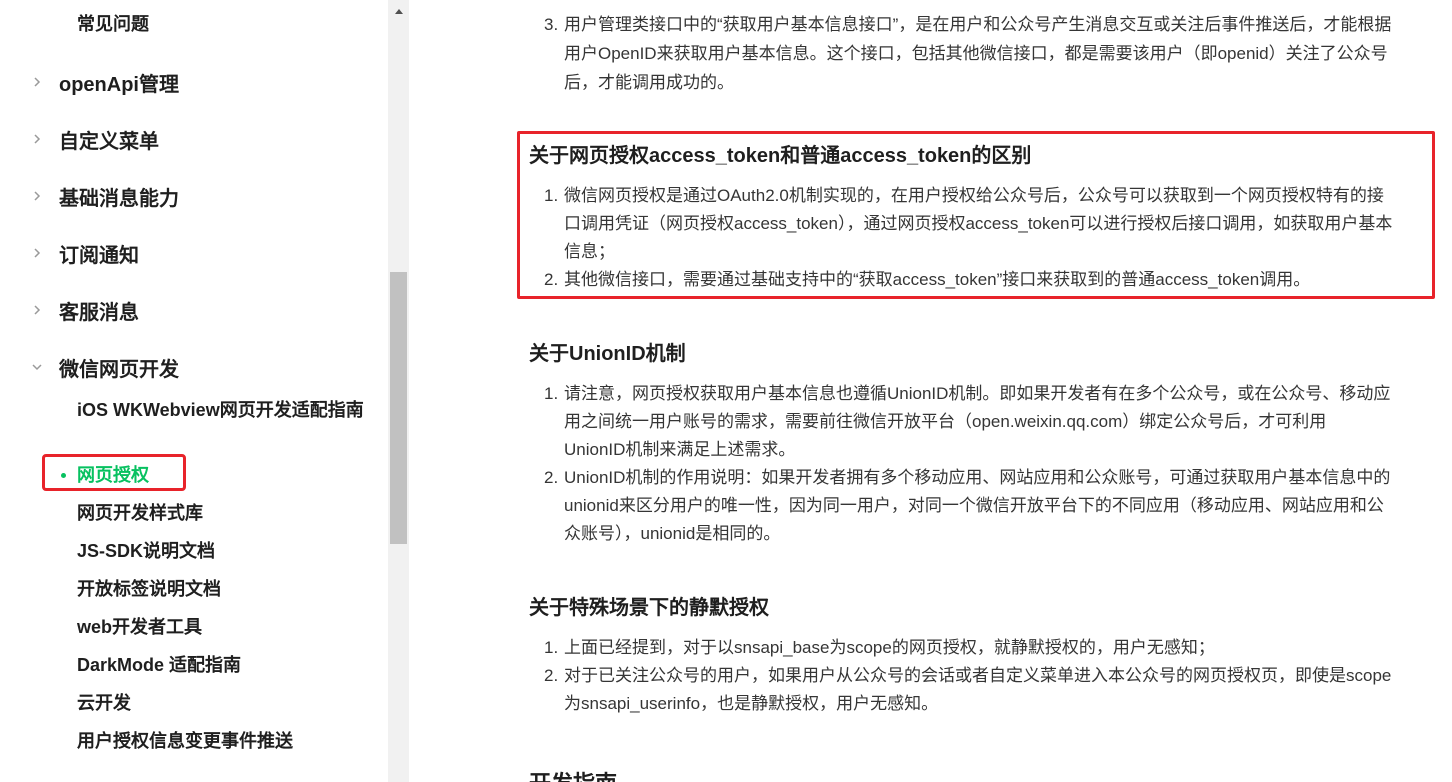 Image resolution: width=1452 pixels, height=782 pixels. Describe the element at coordinates (146, 551) in the screenshot. I see `sidebar-item-jssdk: JS-SDK说明文档` at that location.